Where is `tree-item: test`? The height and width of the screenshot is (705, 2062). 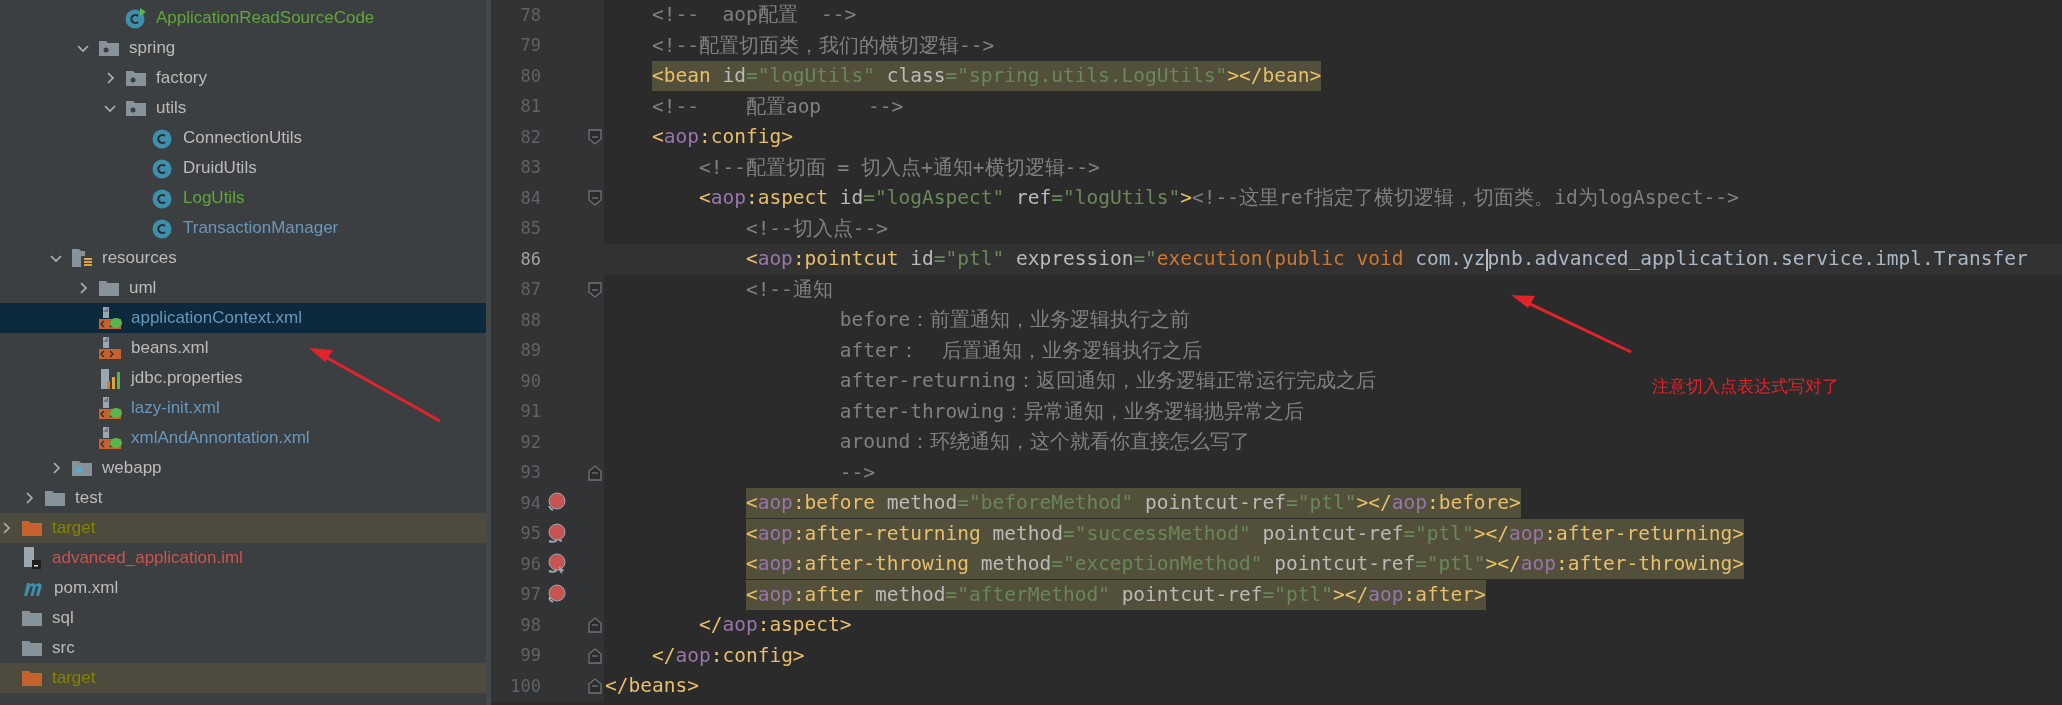
tree-item: test is located at coordinates (243, 498).